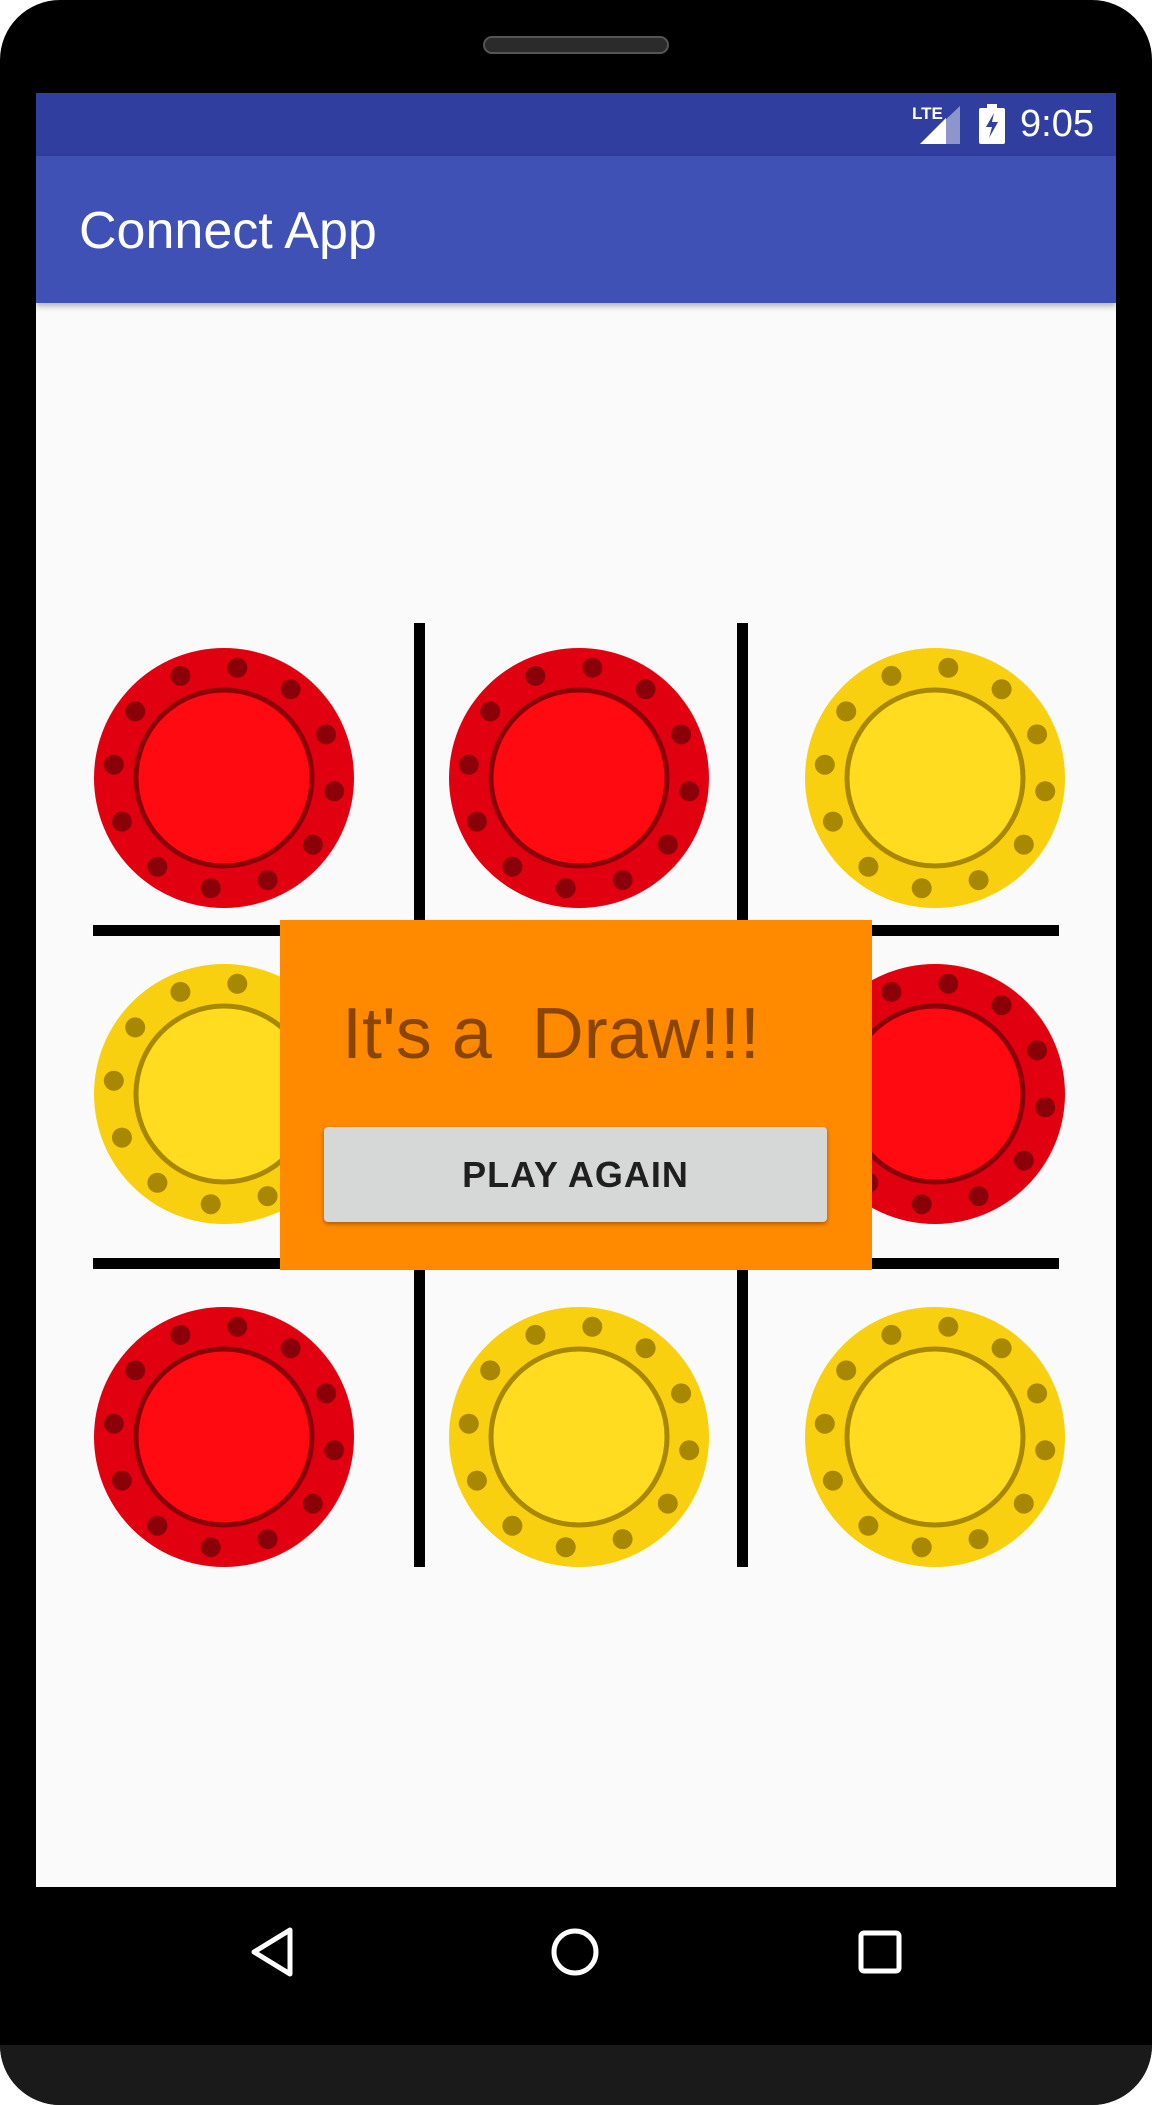 This screenshot has height=2105, width=1152. What do you see at coordinates (880, 1952) in the screenshot?
I see `recents-square-icon` at bounding box center [880, 1952].